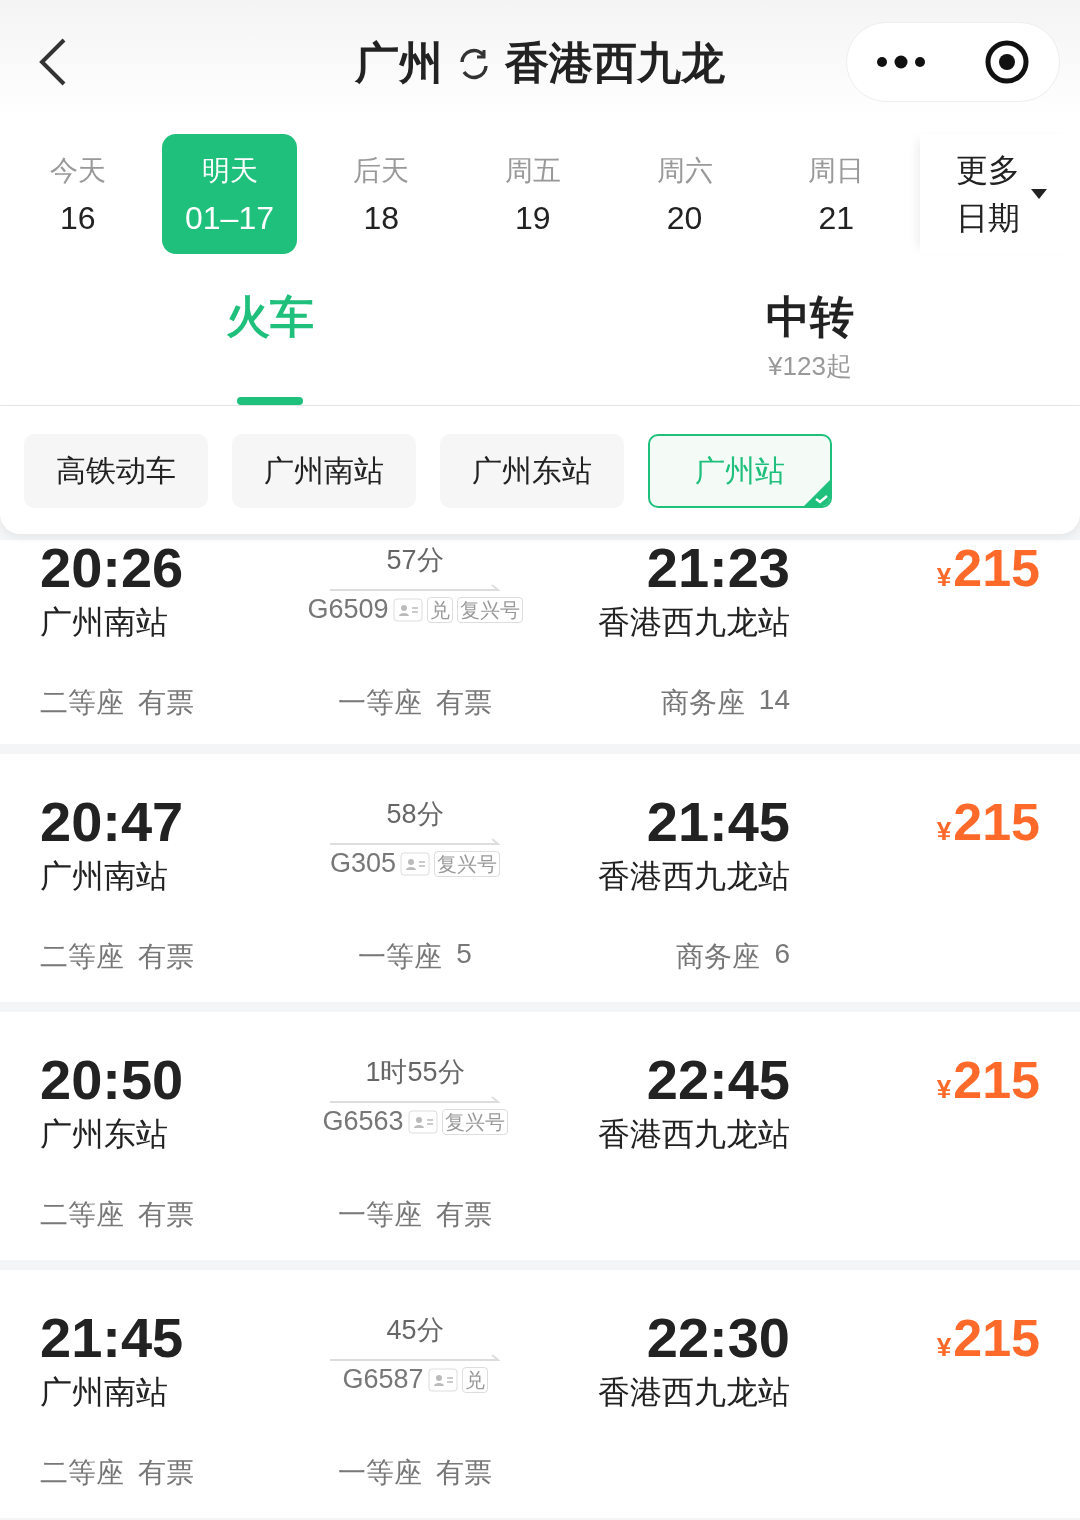 Image resolution: width=1080 pixels, height=1520 pixels. I want to click on station-filter: 广州南站, so click(324, 471).